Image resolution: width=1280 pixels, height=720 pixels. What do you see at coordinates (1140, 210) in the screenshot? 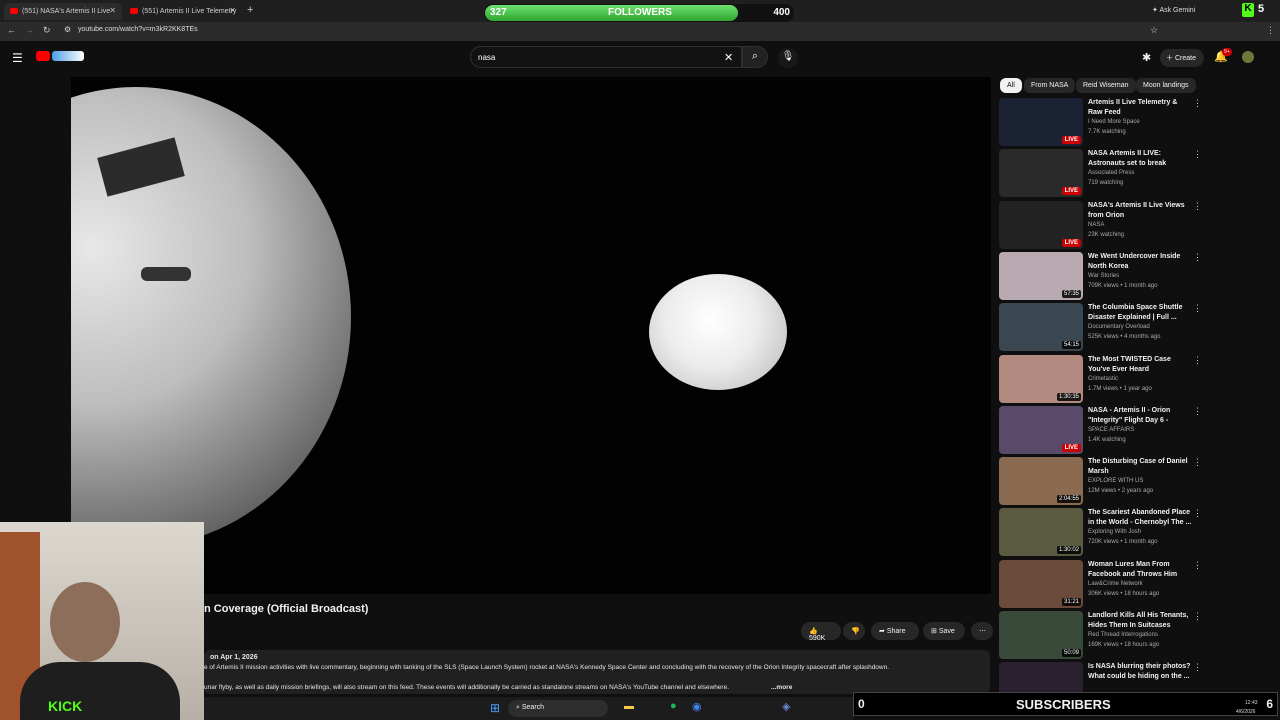
I see `recommendation-title: NASA's Artemis II Live Views from Orion` at bounding box center [1140, 210].